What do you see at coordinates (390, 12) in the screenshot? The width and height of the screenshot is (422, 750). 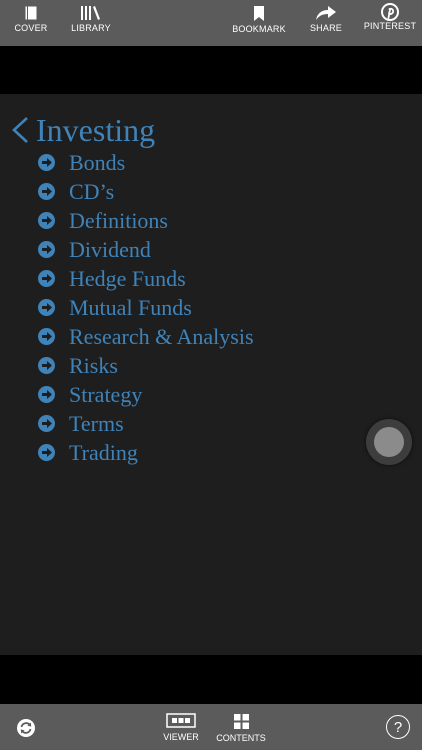 I see `pinterest-icon` at bounding box center [390, 12].